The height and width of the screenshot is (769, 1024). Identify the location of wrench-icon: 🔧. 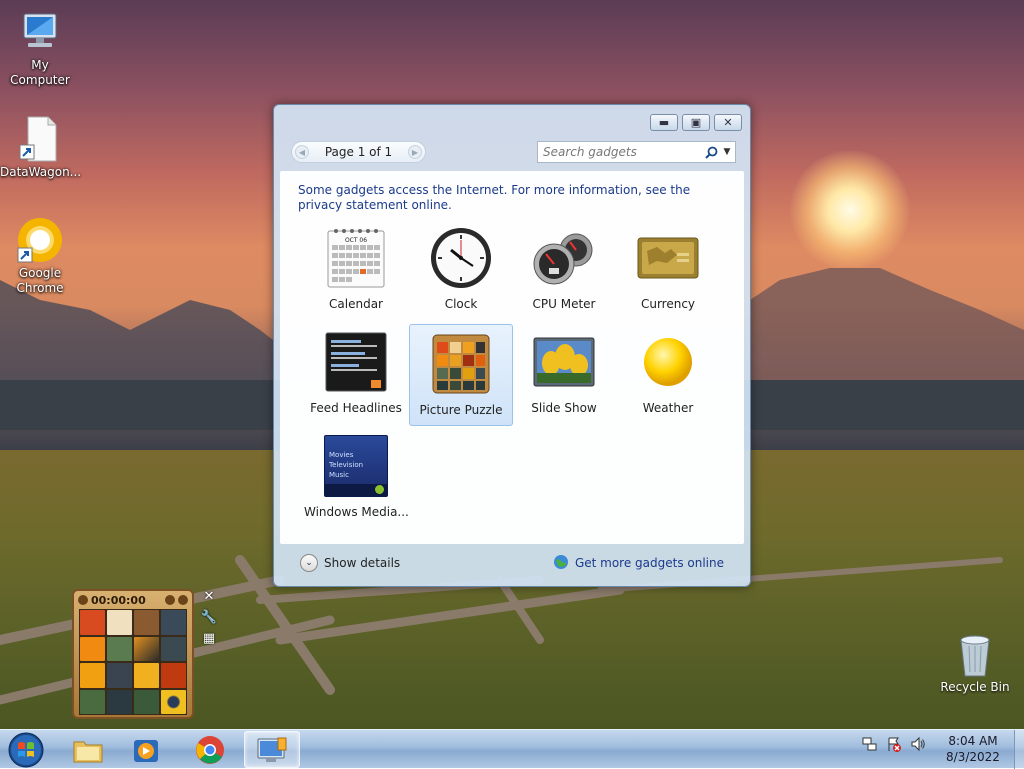
(209, 617).